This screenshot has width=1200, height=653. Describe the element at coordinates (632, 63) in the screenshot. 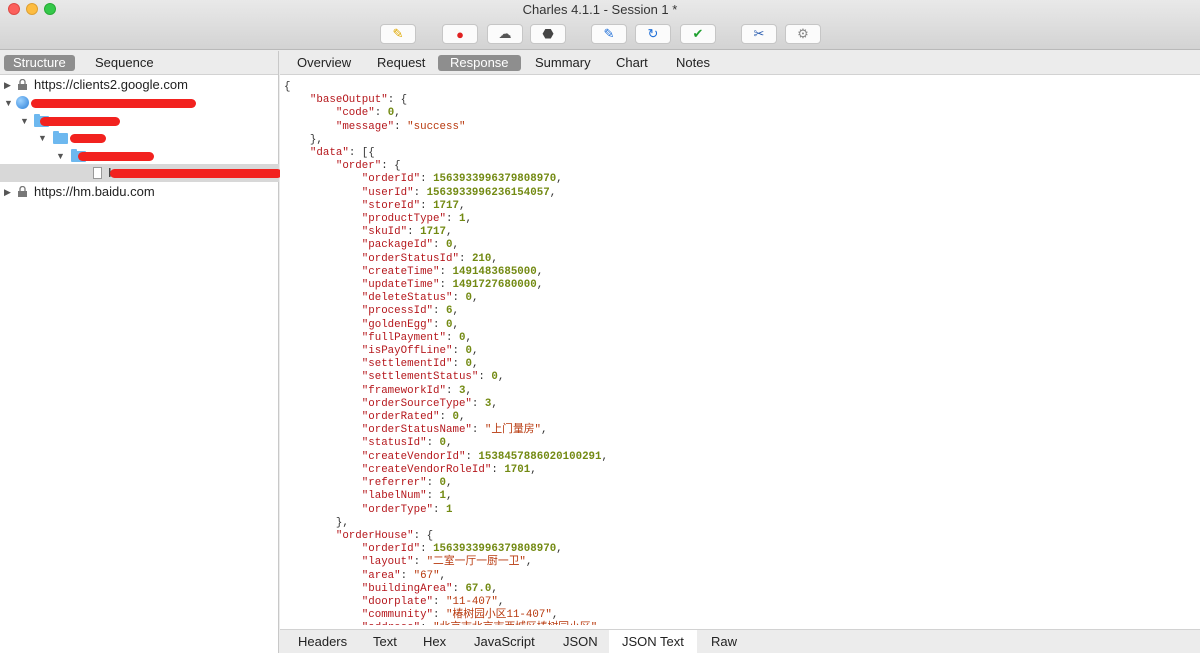

I see `tab-chart: Chart` at that location.